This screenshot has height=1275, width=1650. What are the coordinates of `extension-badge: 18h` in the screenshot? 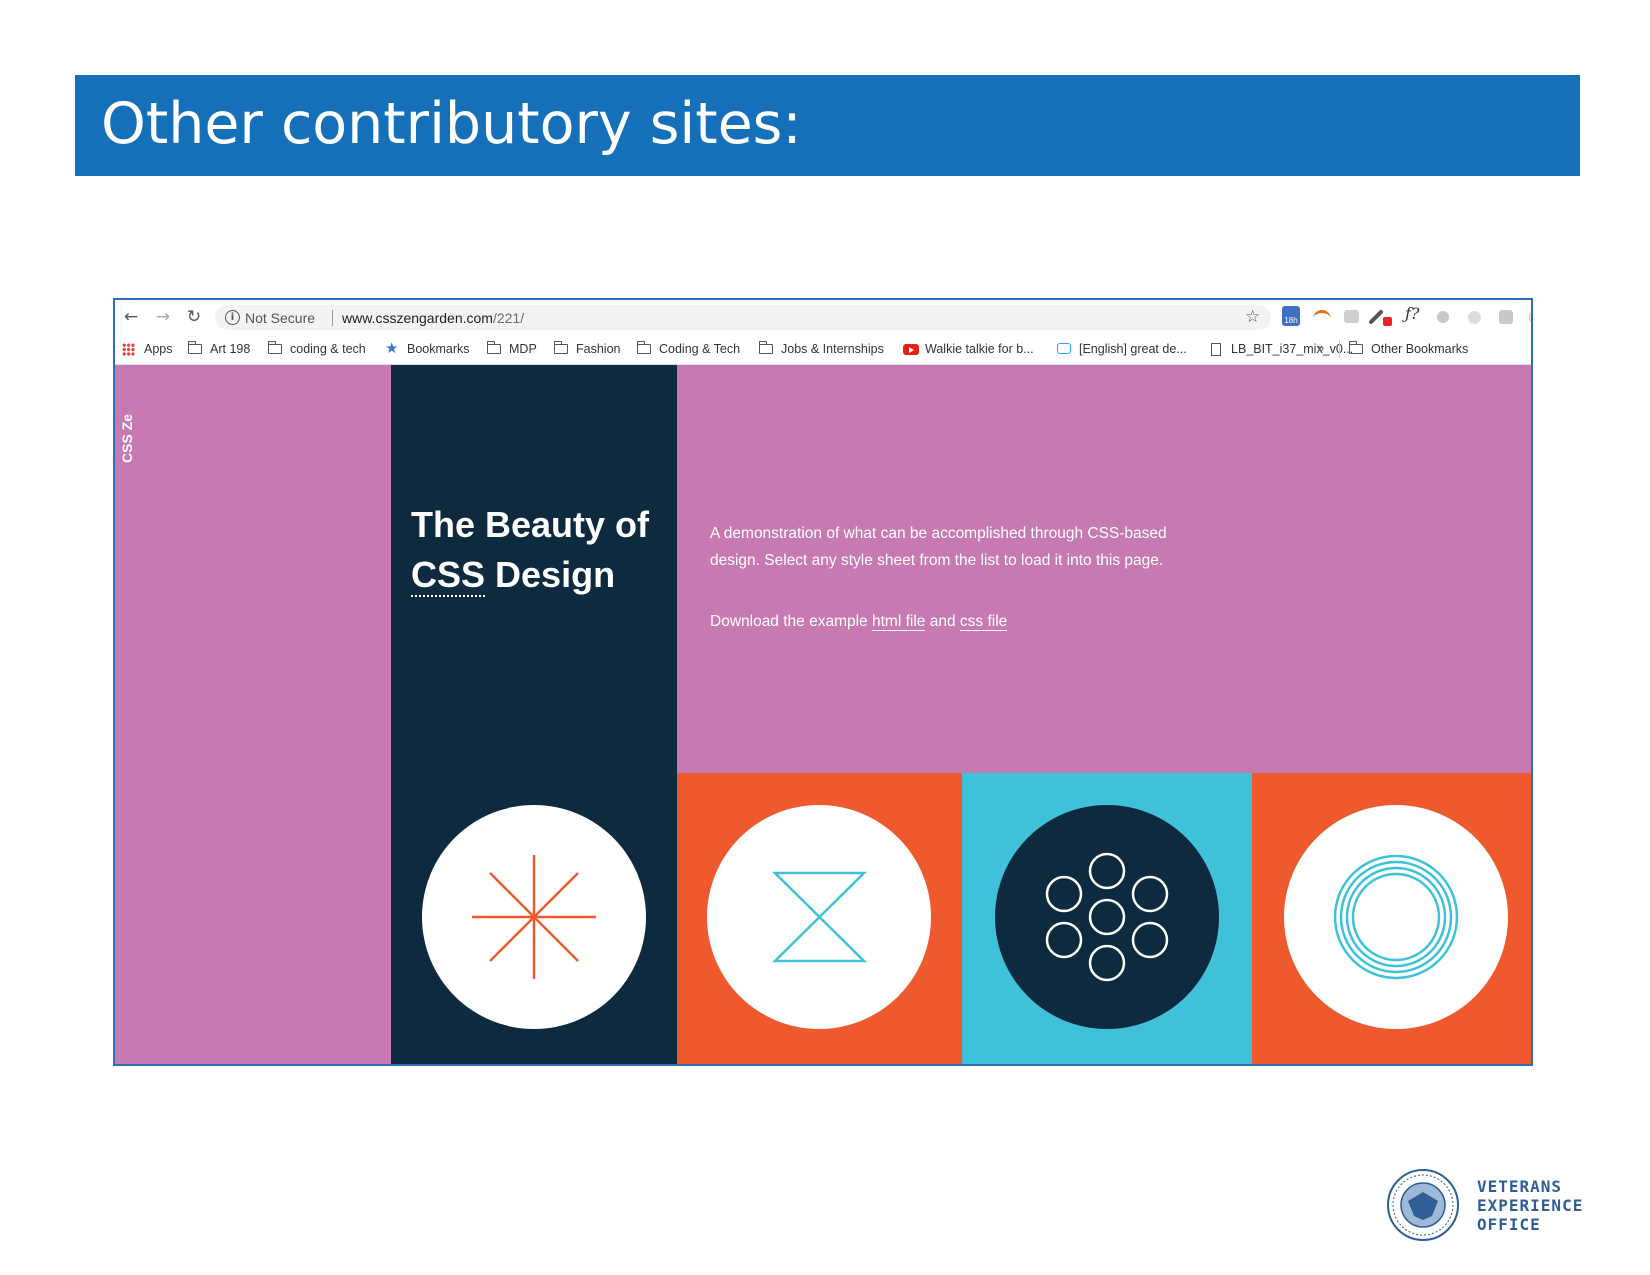 It's located at (1291, 320).